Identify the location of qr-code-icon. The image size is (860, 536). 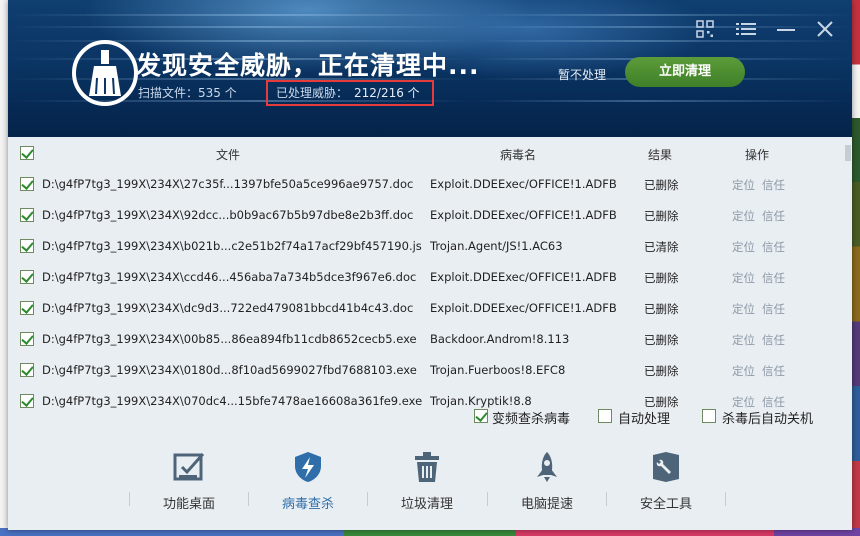
(706, 30).